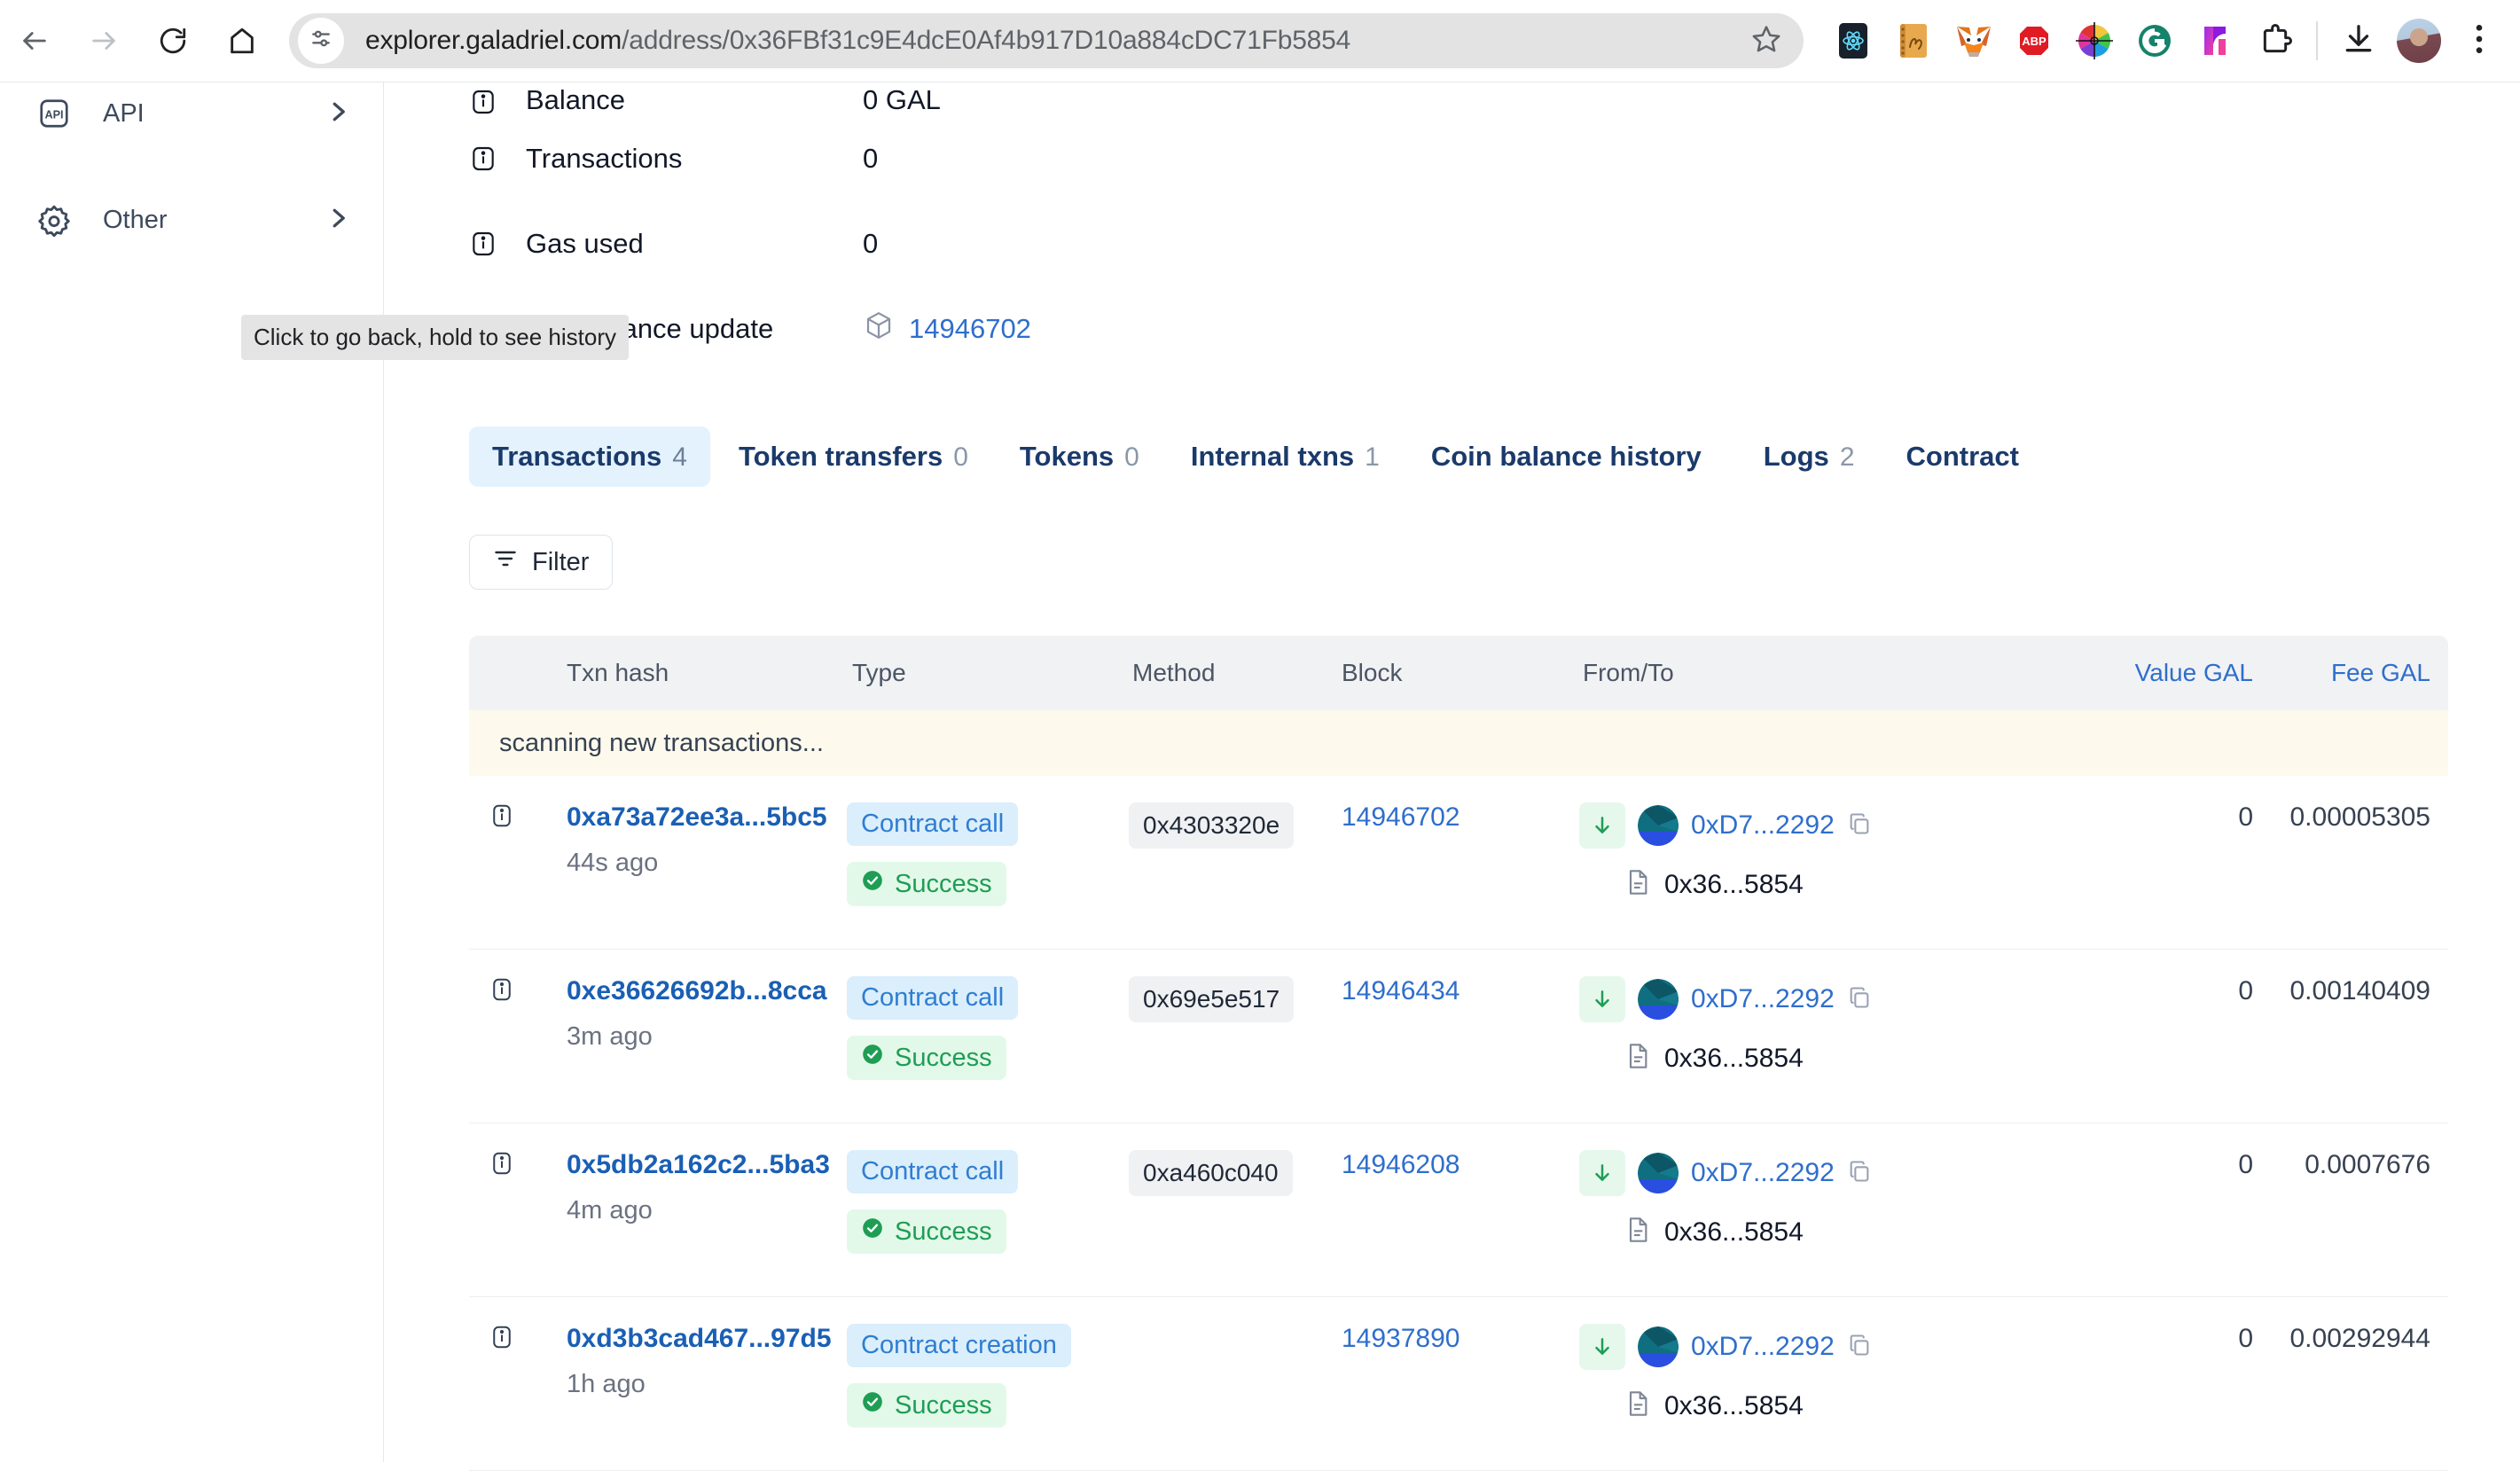 Image resolution: width=2520 pixels, height=1471 pixels. I want to click on column-header-txn-hash: Txn hash, so click(618, 672).